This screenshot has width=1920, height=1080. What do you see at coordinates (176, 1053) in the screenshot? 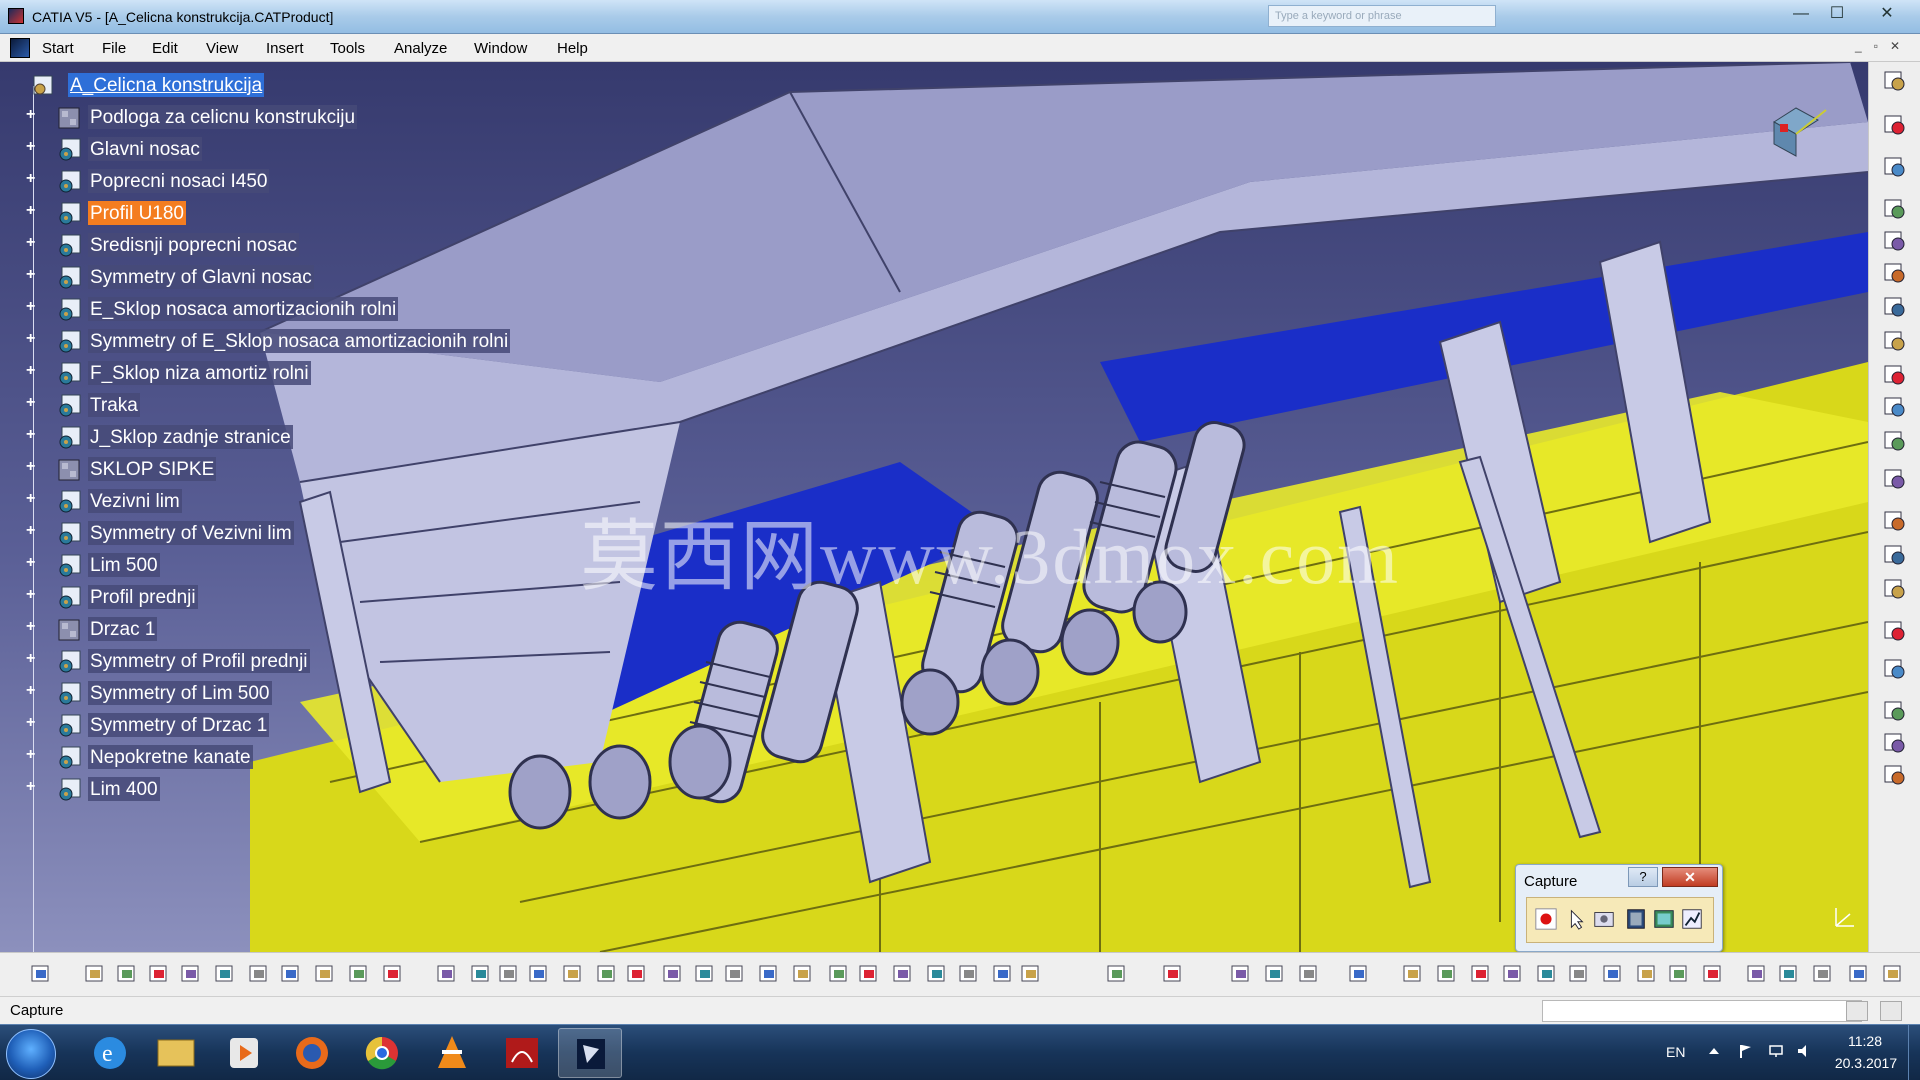
I see `file-explorer-taskbar-button` at bounding box center [176, 1053].